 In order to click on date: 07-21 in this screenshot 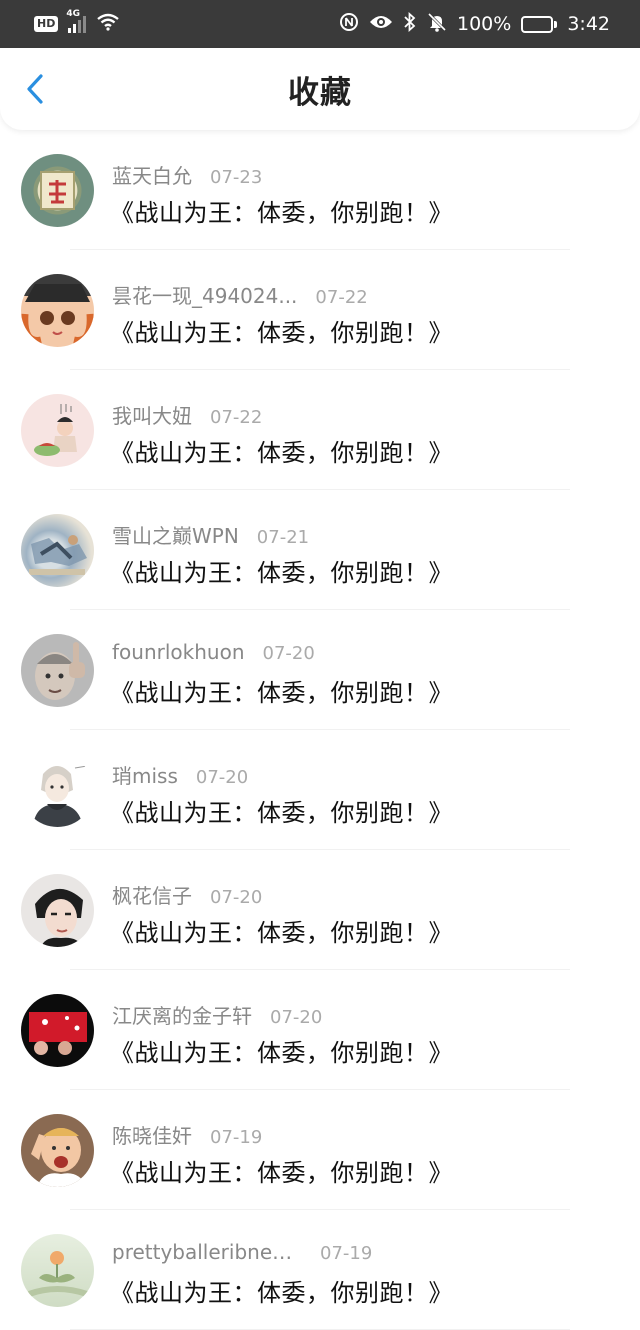, I will do `click(283, 537)`.